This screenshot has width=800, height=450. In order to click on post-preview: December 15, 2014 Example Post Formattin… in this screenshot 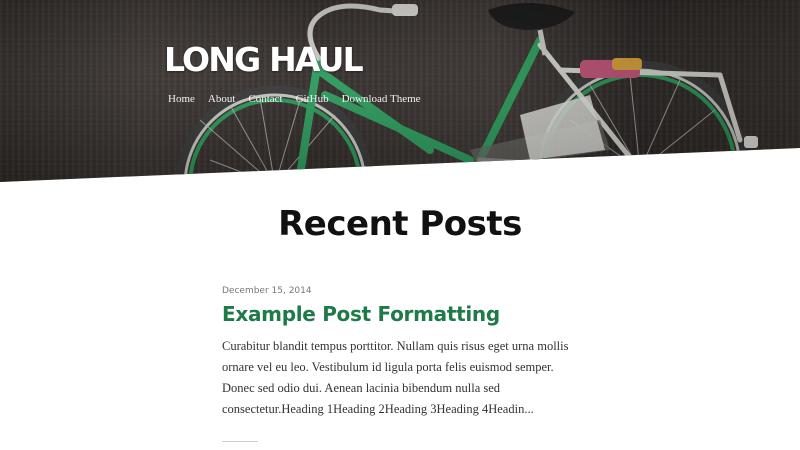, I will do `click(397, 353)`.